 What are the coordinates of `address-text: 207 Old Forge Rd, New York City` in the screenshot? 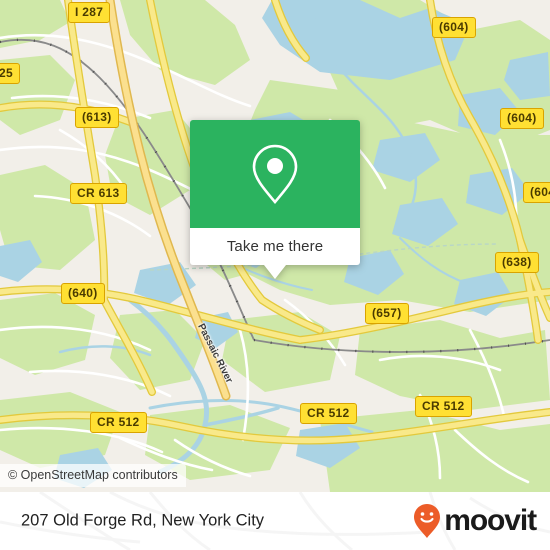 It's located at (143, 520).